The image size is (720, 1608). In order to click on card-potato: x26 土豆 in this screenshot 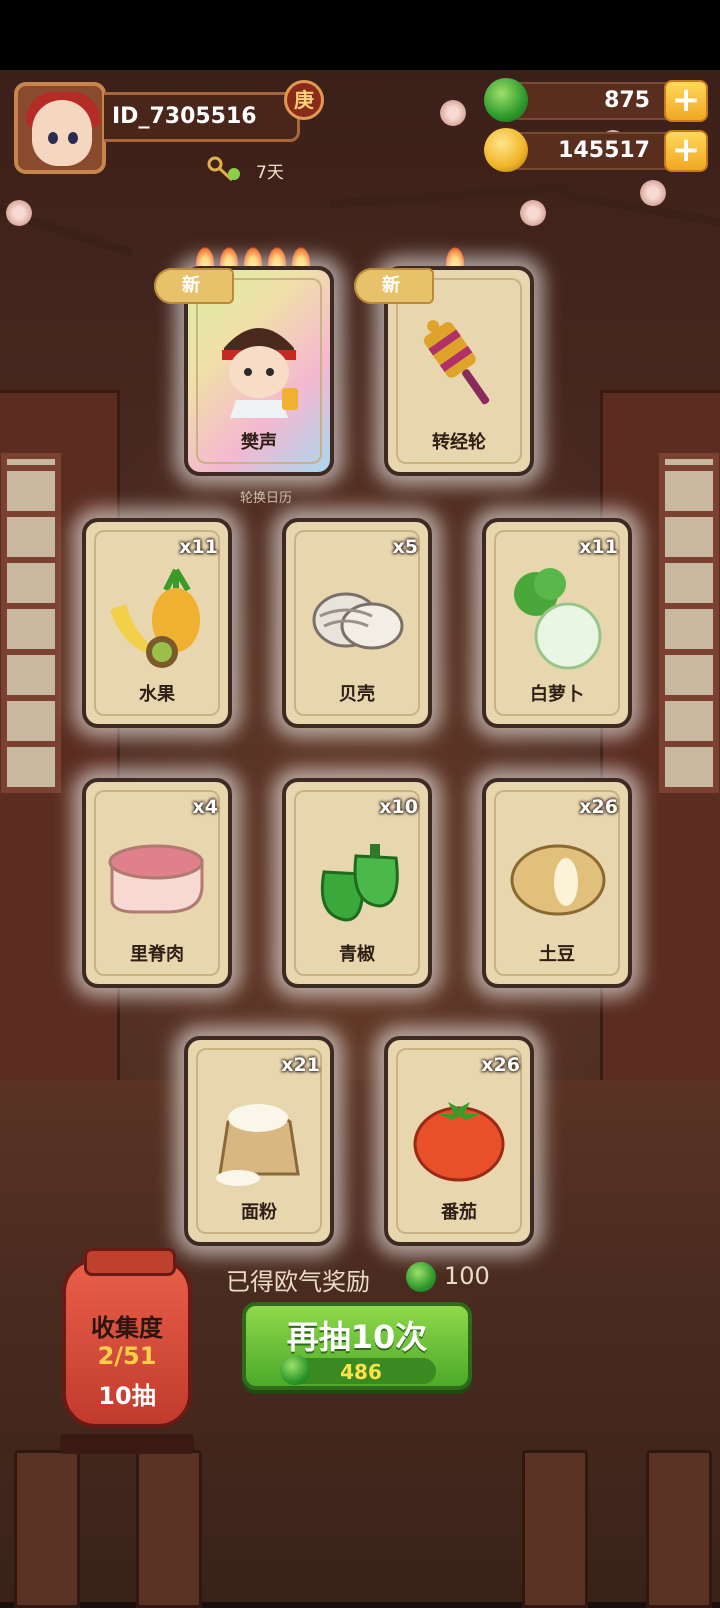, I will do `click(557, 883)`.